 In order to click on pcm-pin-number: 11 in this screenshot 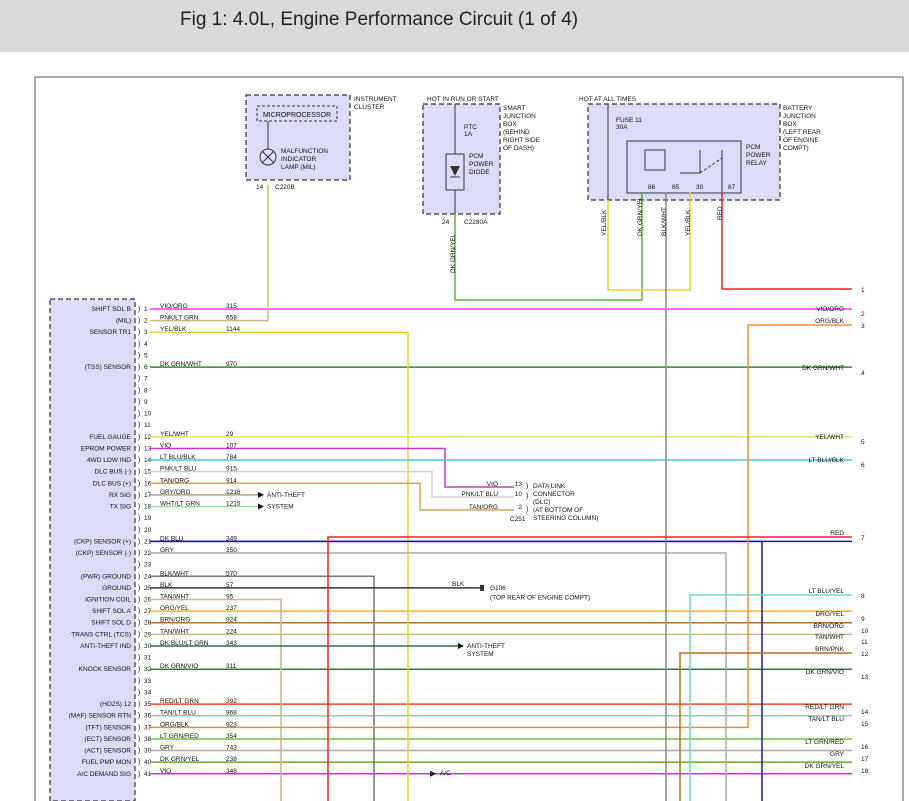, I will do `click(147, 425)`.